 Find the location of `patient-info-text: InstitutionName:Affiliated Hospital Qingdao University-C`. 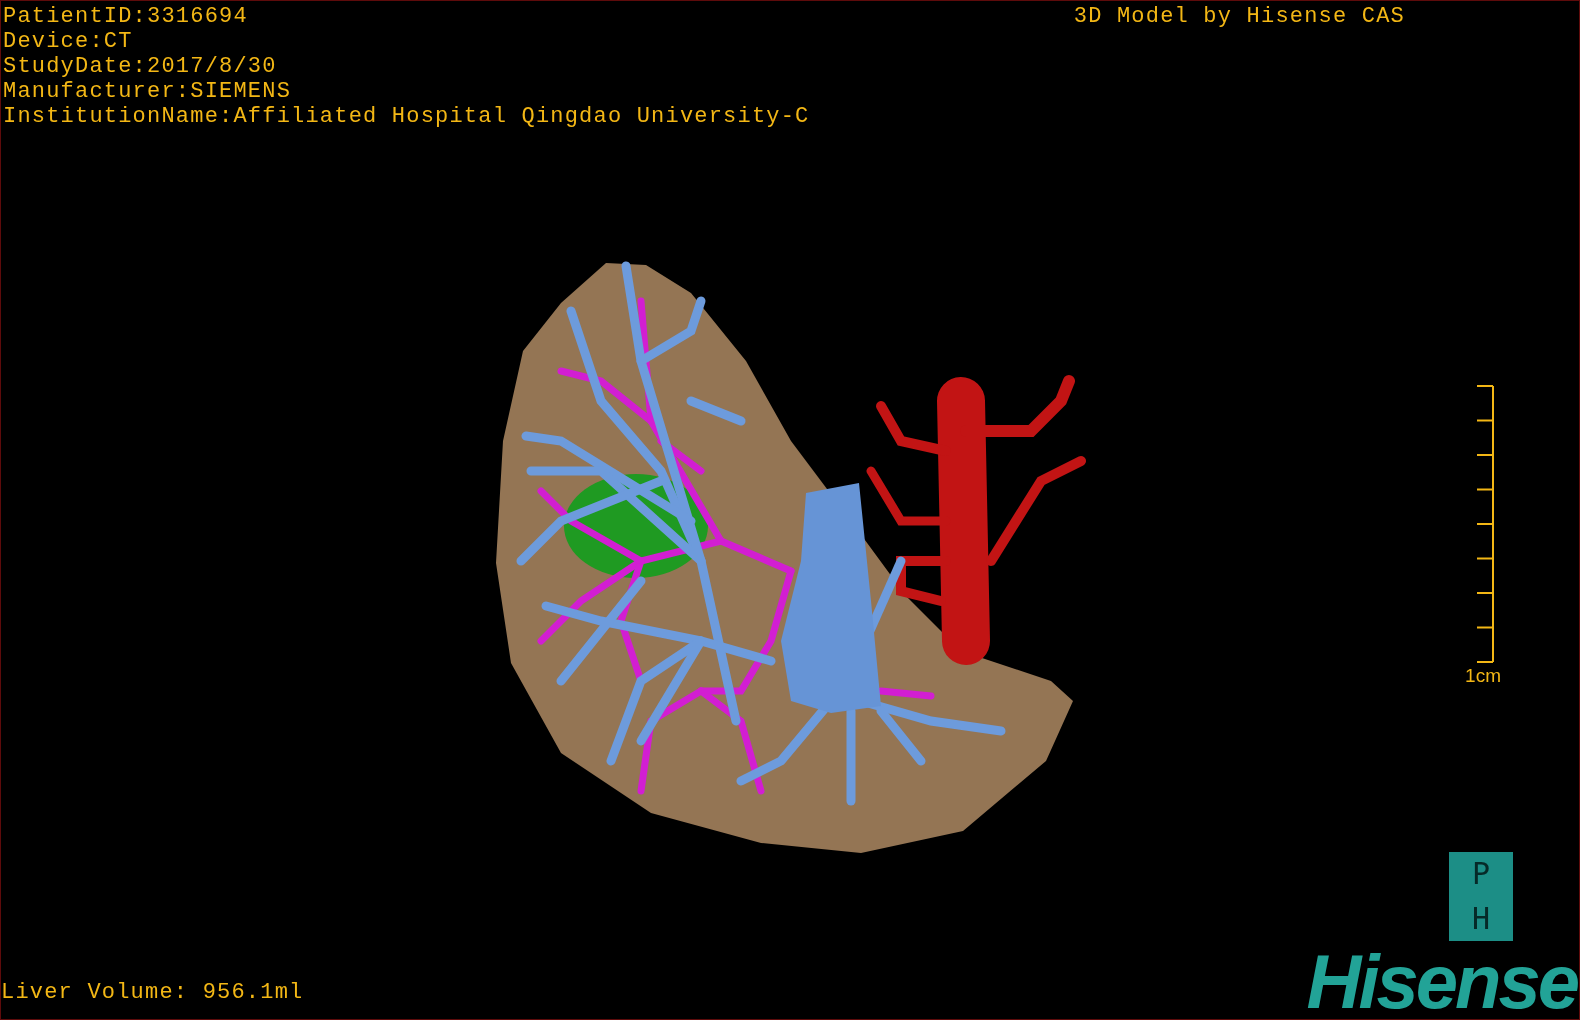

patient-info-text: InstitutionName:Affiliated Hospital Qingdao University-C is located at coordinates (406, 116).